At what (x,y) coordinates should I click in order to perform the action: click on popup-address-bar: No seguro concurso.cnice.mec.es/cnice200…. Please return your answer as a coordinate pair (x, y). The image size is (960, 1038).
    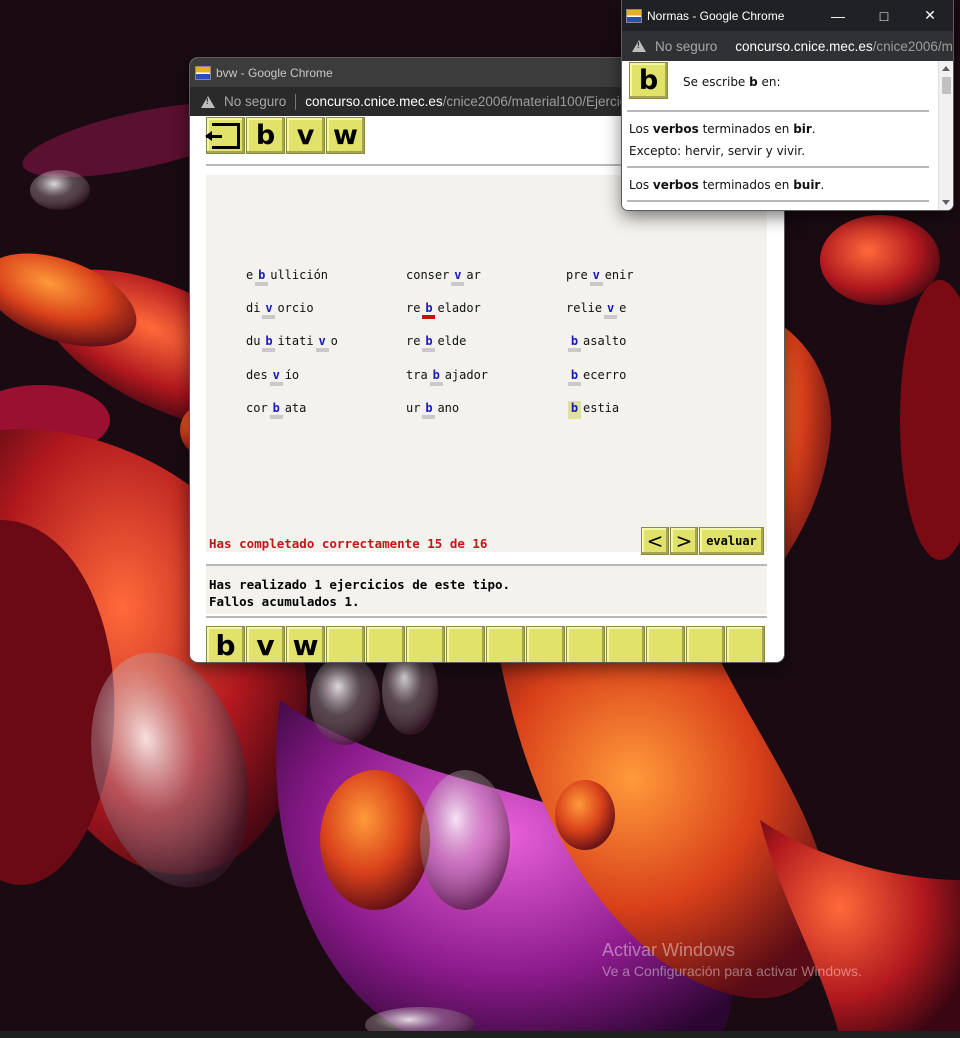
    Looking at the image, I should click on (787, 46).